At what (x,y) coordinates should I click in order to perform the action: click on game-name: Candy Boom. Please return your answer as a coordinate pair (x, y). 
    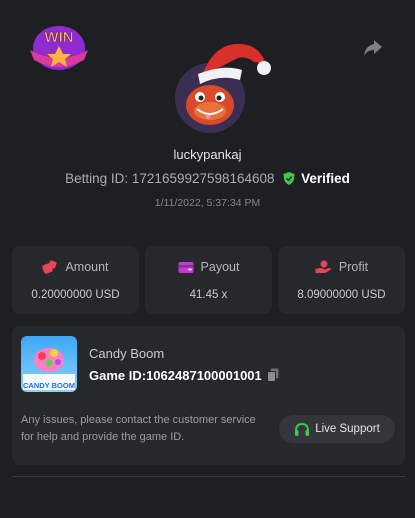
    Looking at the image, I should click on (127, 353).